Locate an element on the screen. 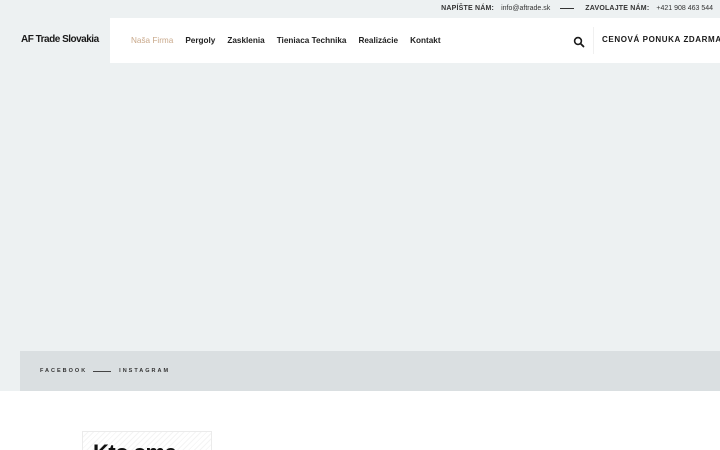  search-button is located at coordinates (579, 41).